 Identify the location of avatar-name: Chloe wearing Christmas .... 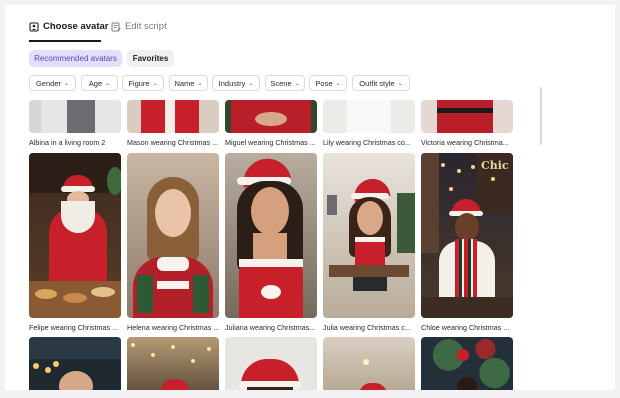
(465, 327).